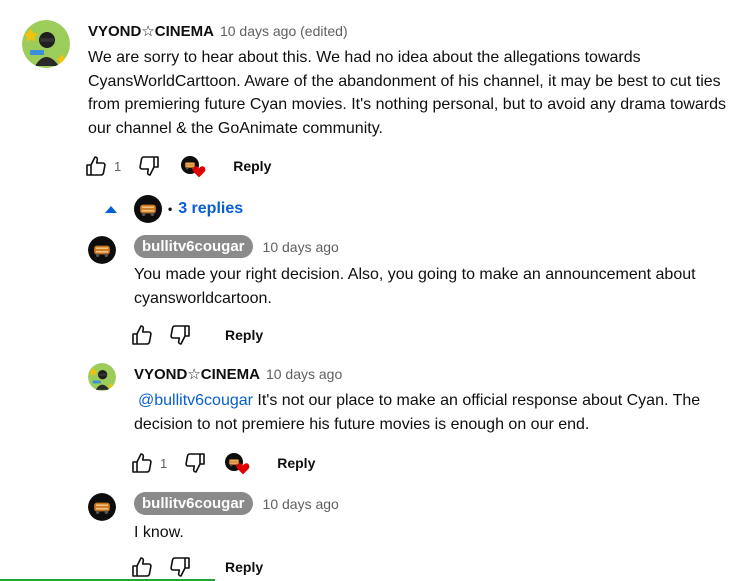 This screenshot has height=581, width=755. I want to click on comment-timestamp: 10 days ago (edited), so click(284, 31).